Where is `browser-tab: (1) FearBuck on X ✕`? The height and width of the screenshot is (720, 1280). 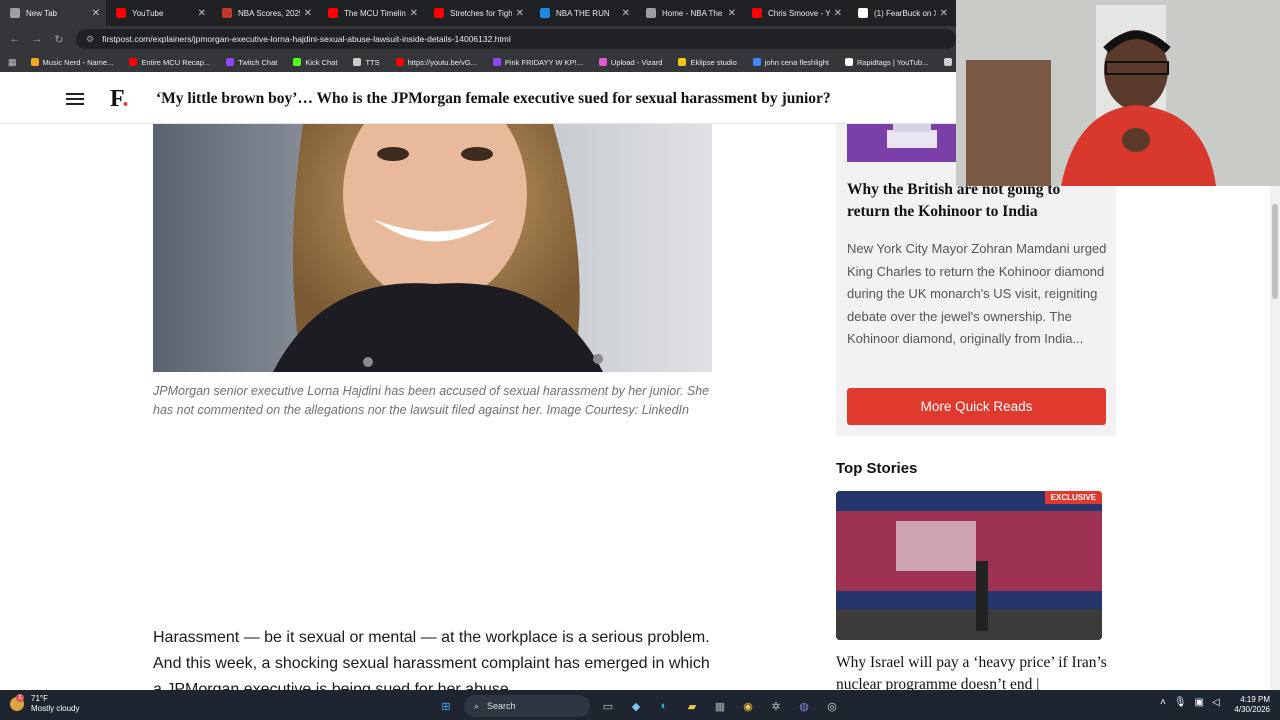
browser-tab: (1) FearBuck on X ✕ is located at coordinates (901, 13).